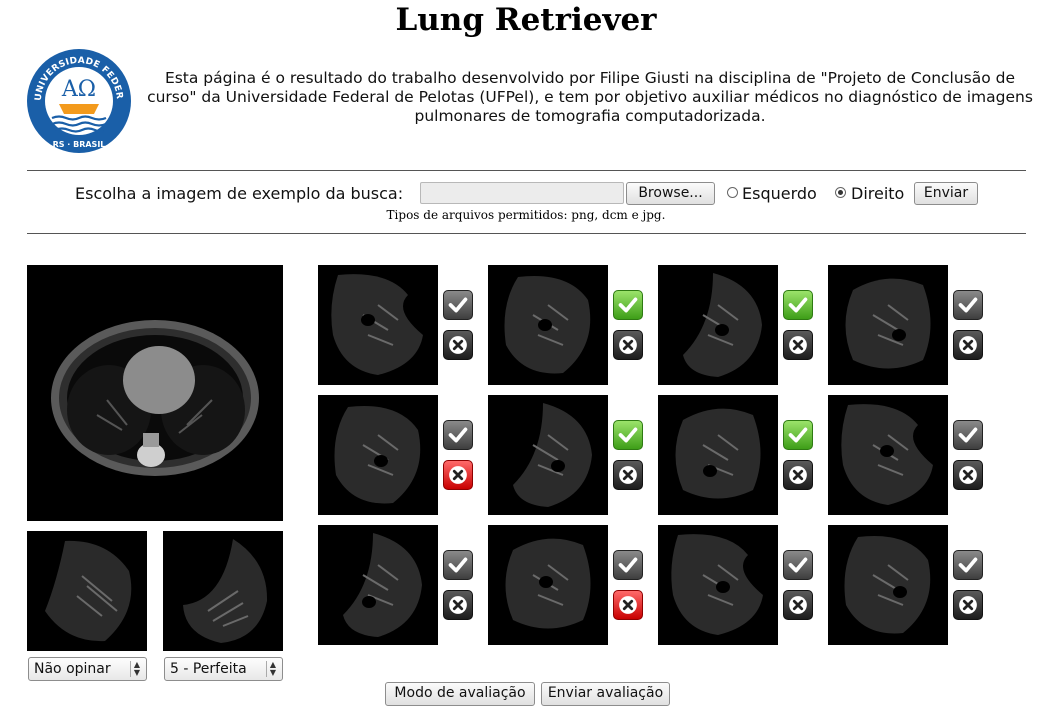  What do you see at coordinates (460, 694) in the screenshot?
I see `evaluation-mode-button: Modo de avaliação` at bounding box center [460, 694].